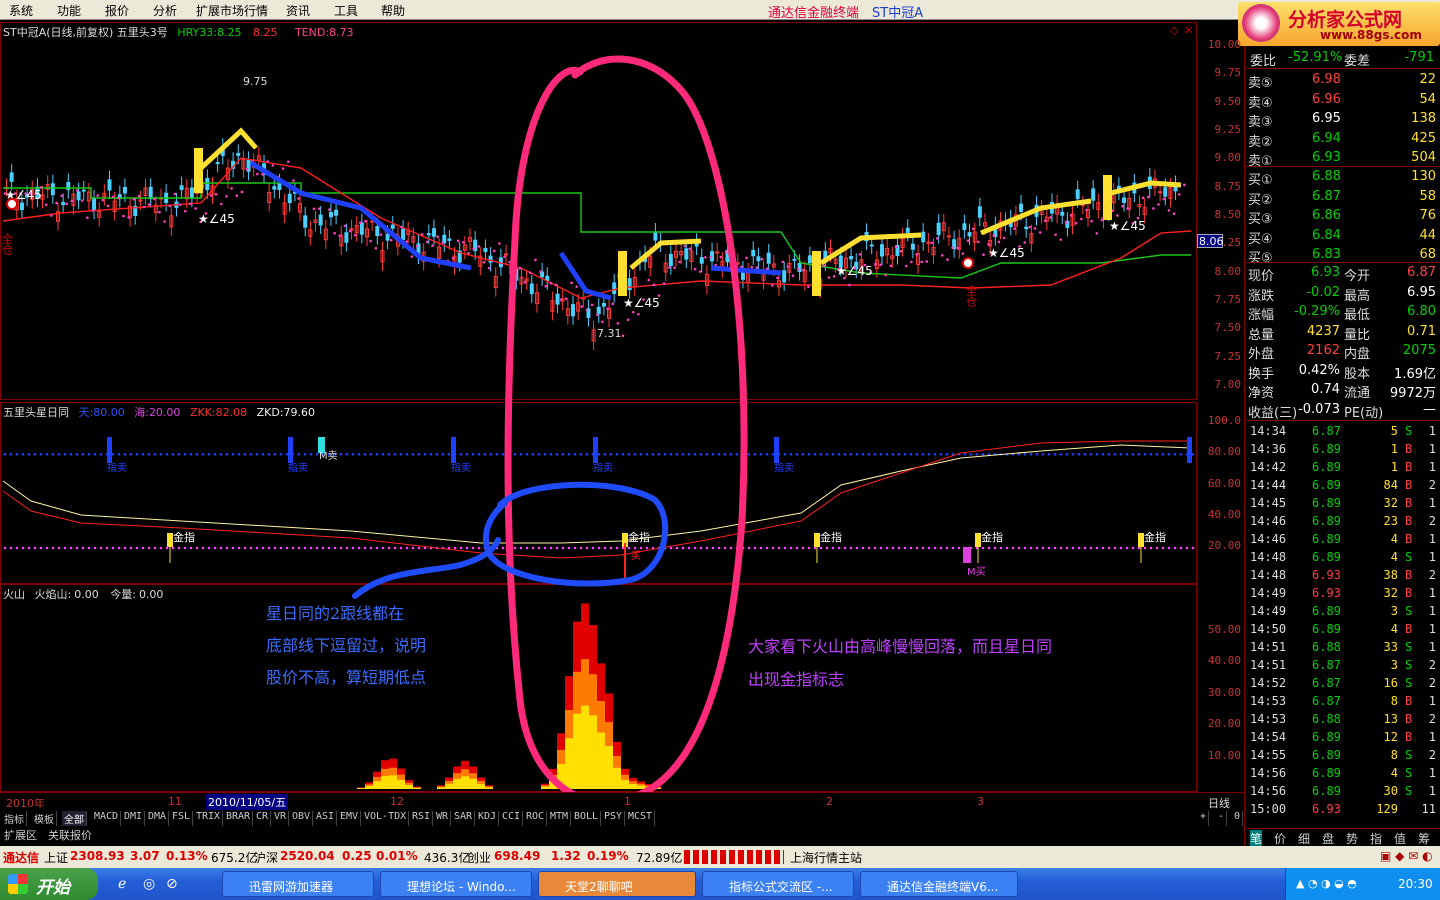  Describe the element at coordinates (386, 818) in the screenshot. I see `tab-vol-tdx: VOL-TDX` at that location.